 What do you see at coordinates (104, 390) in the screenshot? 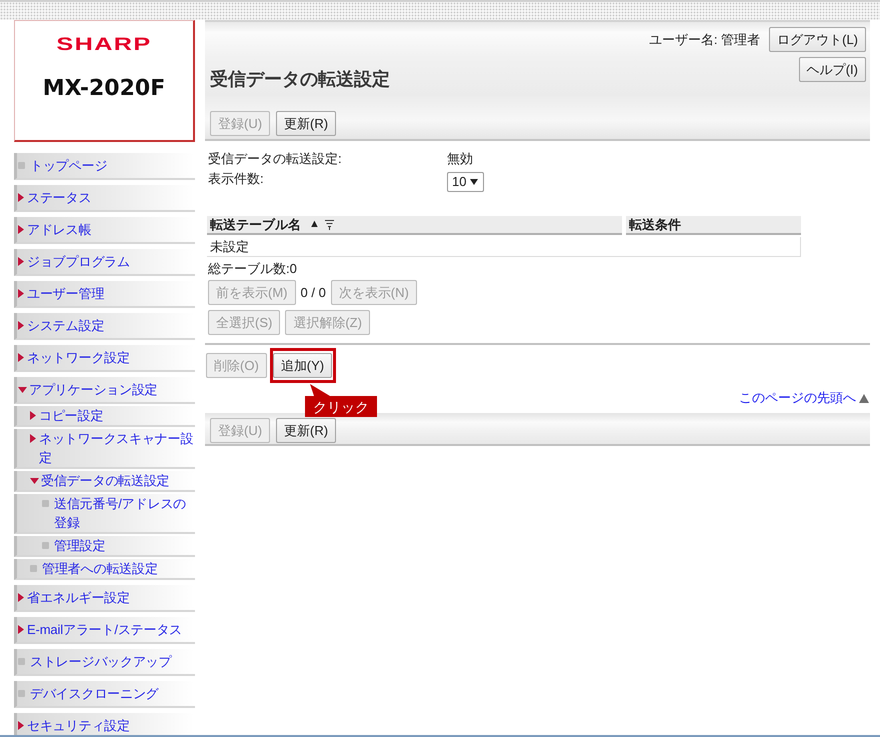
I see `sidebar-item: アプリケーション設定` at bounding box center [104, 390].